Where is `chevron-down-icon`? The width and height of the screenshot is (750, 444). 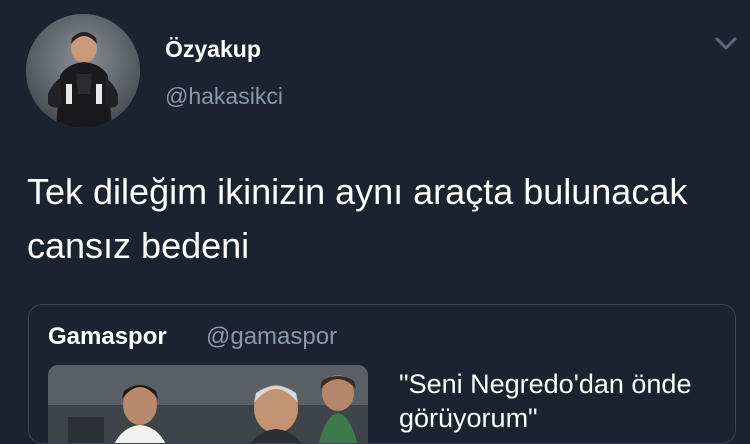
chevron-down-icon is located at coordinates (726, 44).